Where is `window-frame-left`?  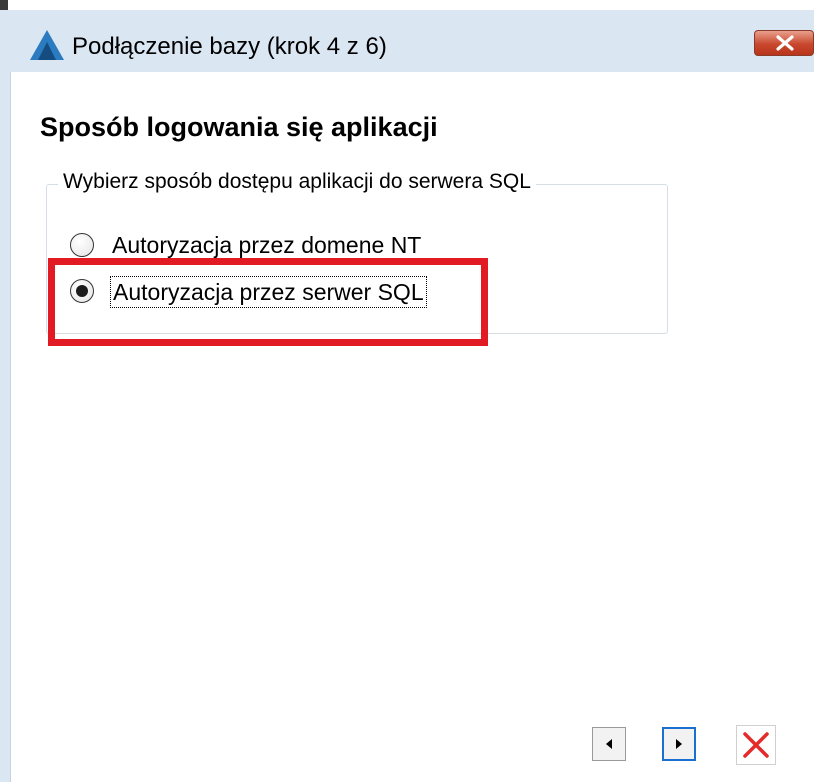
window-frame-left is located at coordinates (5, 396).